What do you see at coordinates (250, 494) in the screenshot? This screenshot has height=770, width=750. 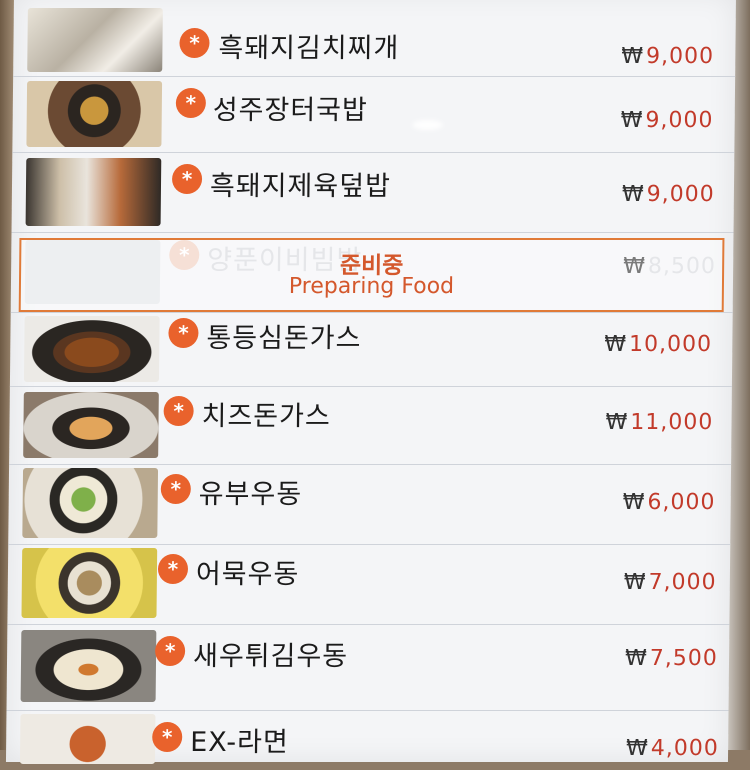 I see `menu-item-name: 유부우동` at bounding box center [250, 494].